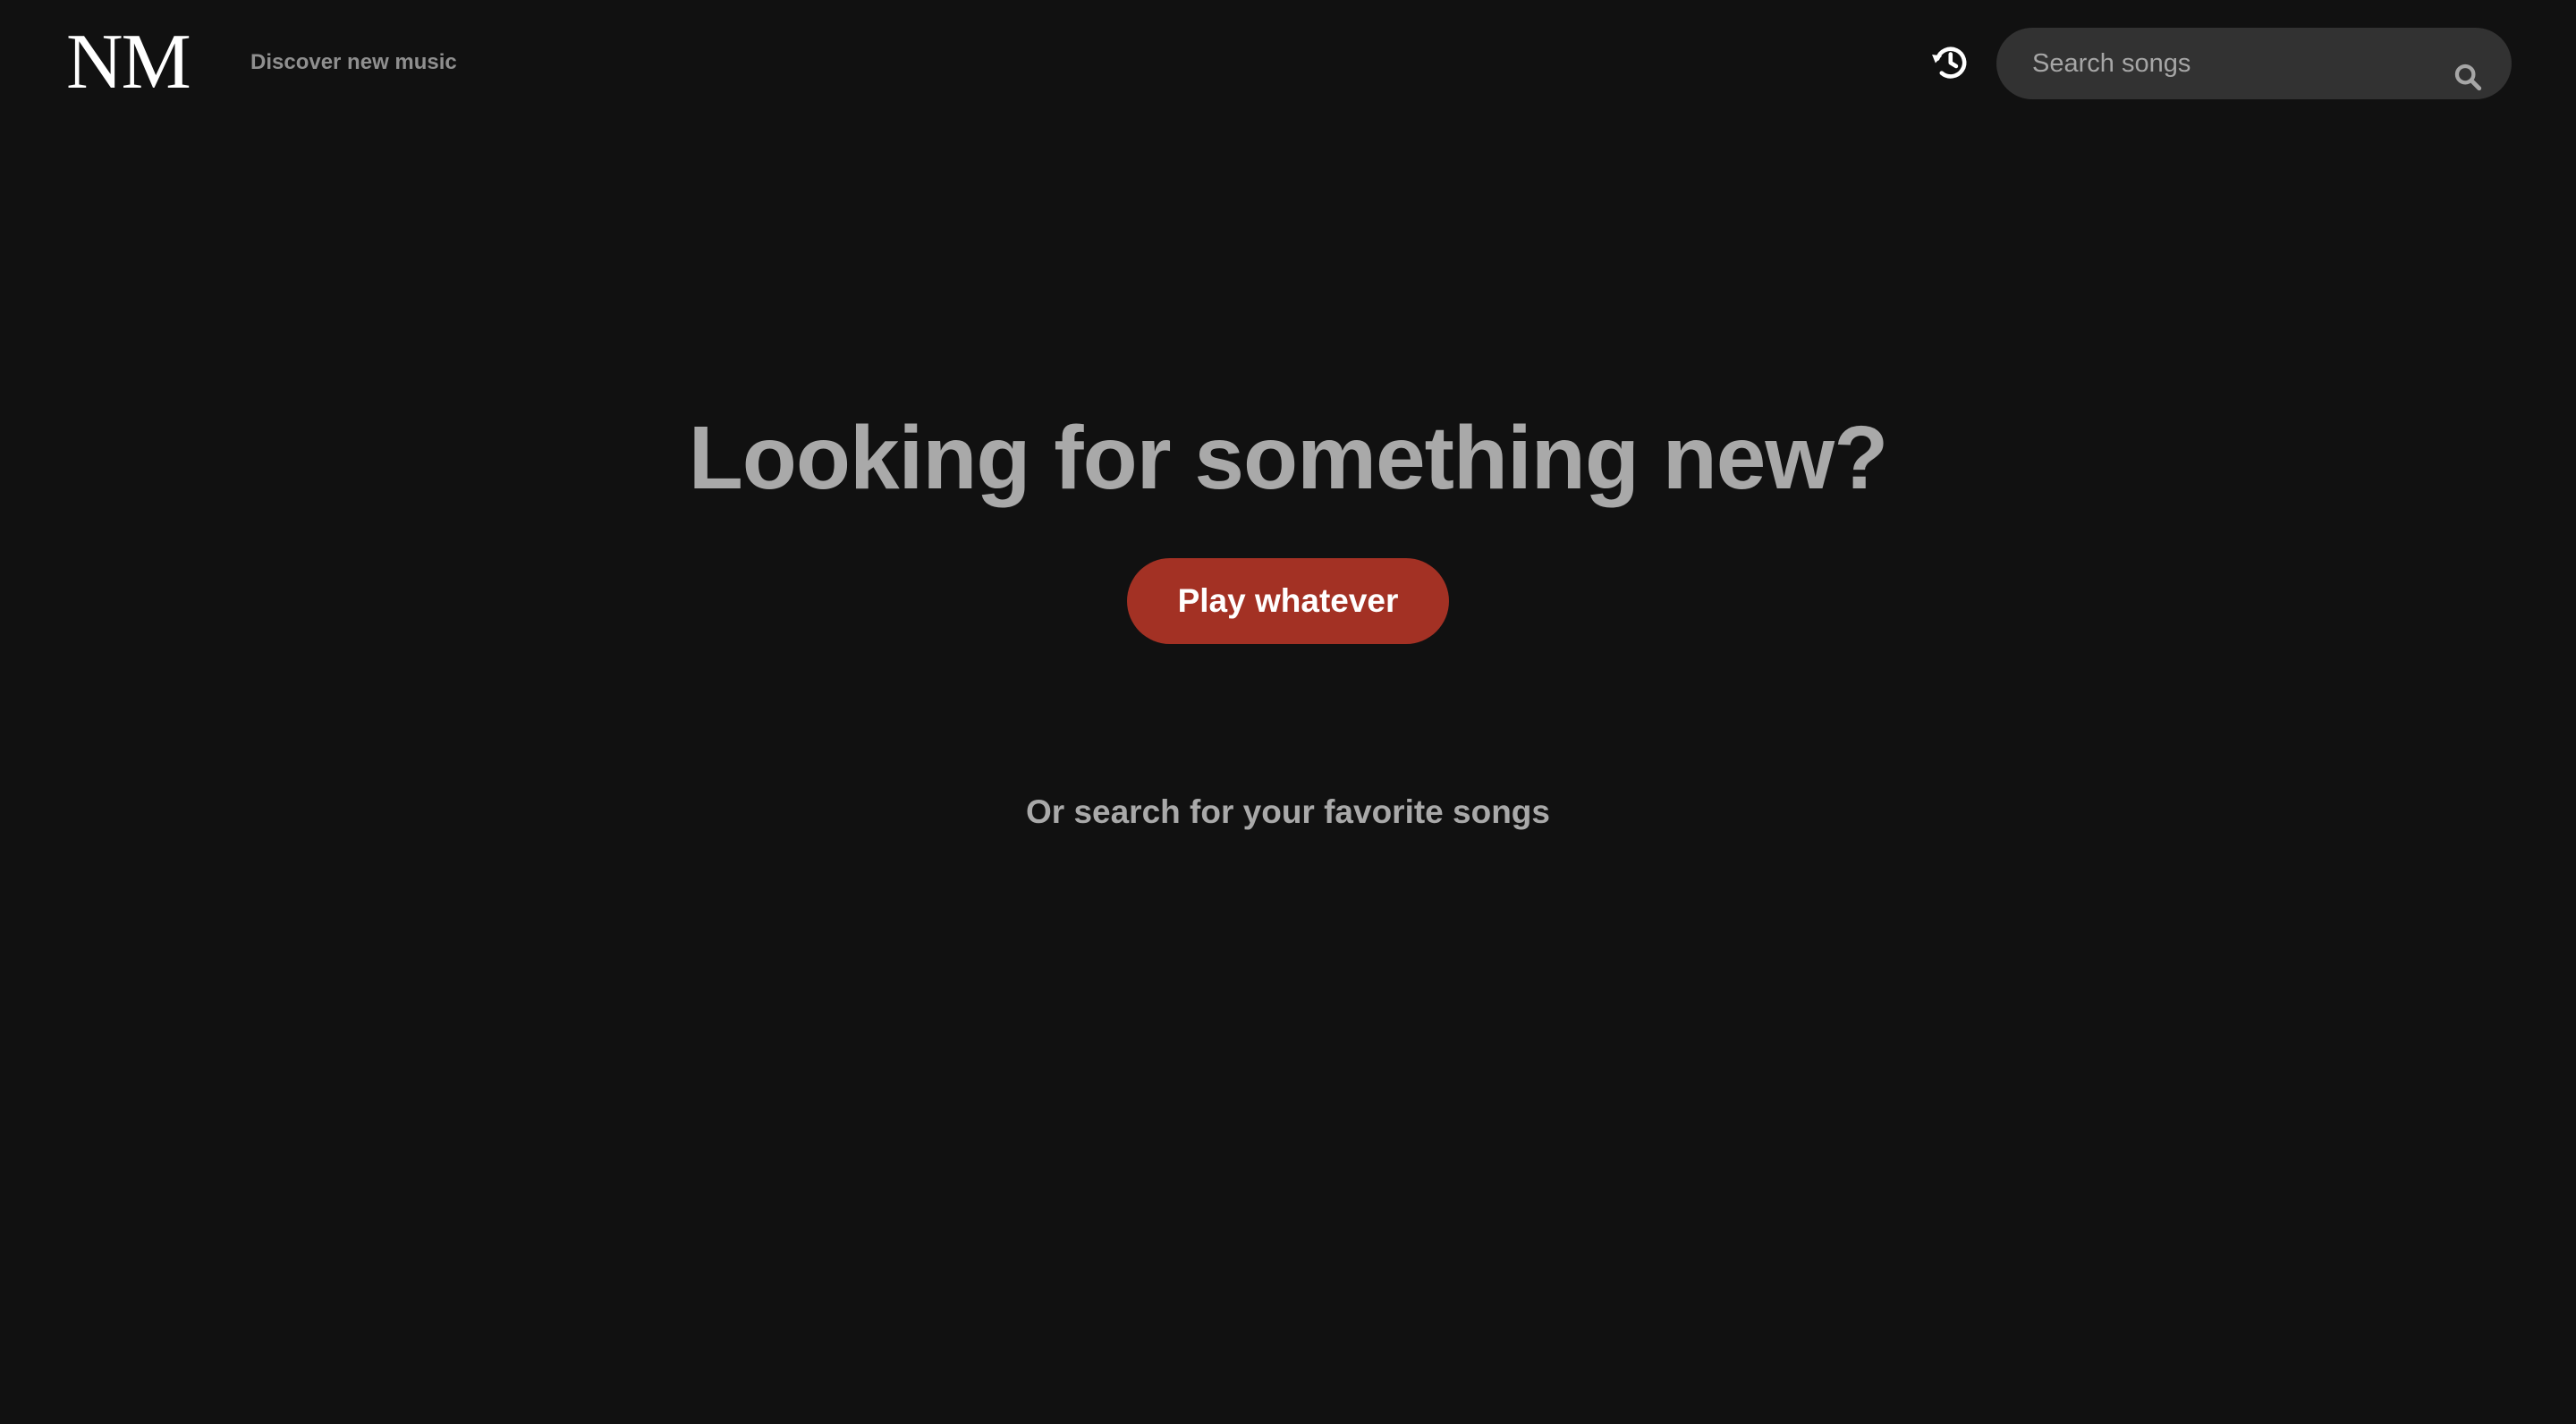 The width and height of the screenshot is (2576, 1424). I want to click on top-bar: NM Discover new music, so click(1288, 63).